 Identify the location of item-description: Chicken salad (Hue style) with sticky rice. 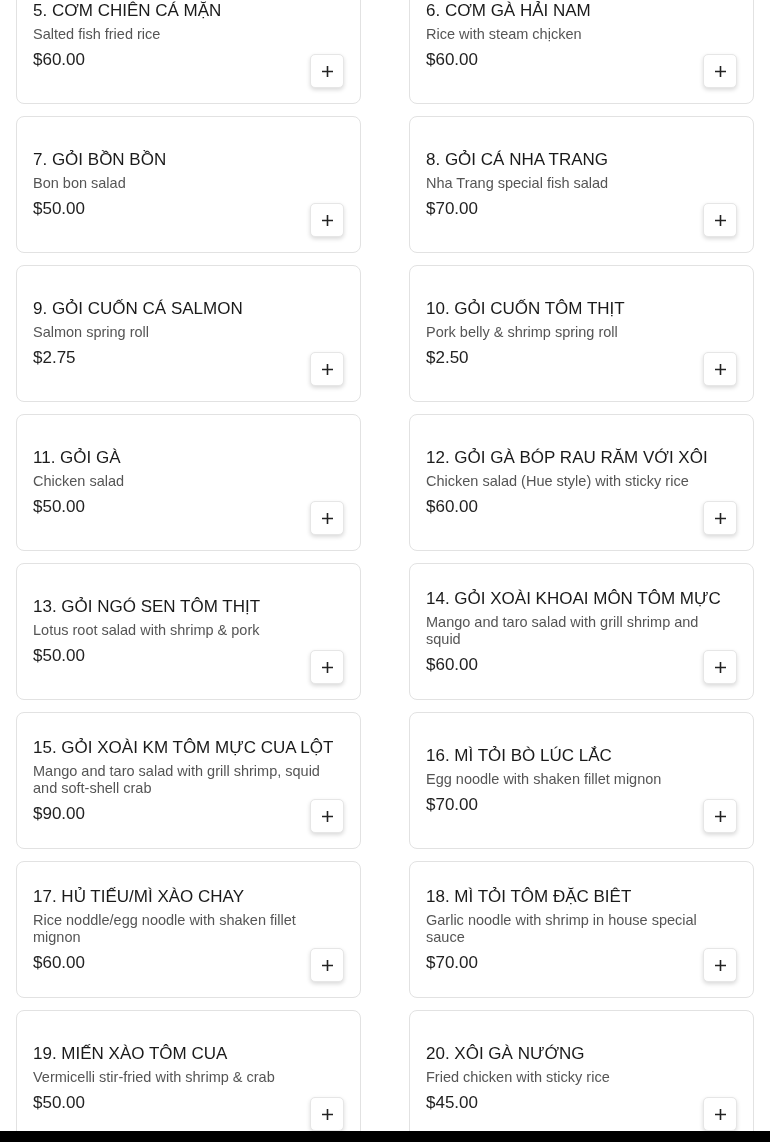
(558, 481).